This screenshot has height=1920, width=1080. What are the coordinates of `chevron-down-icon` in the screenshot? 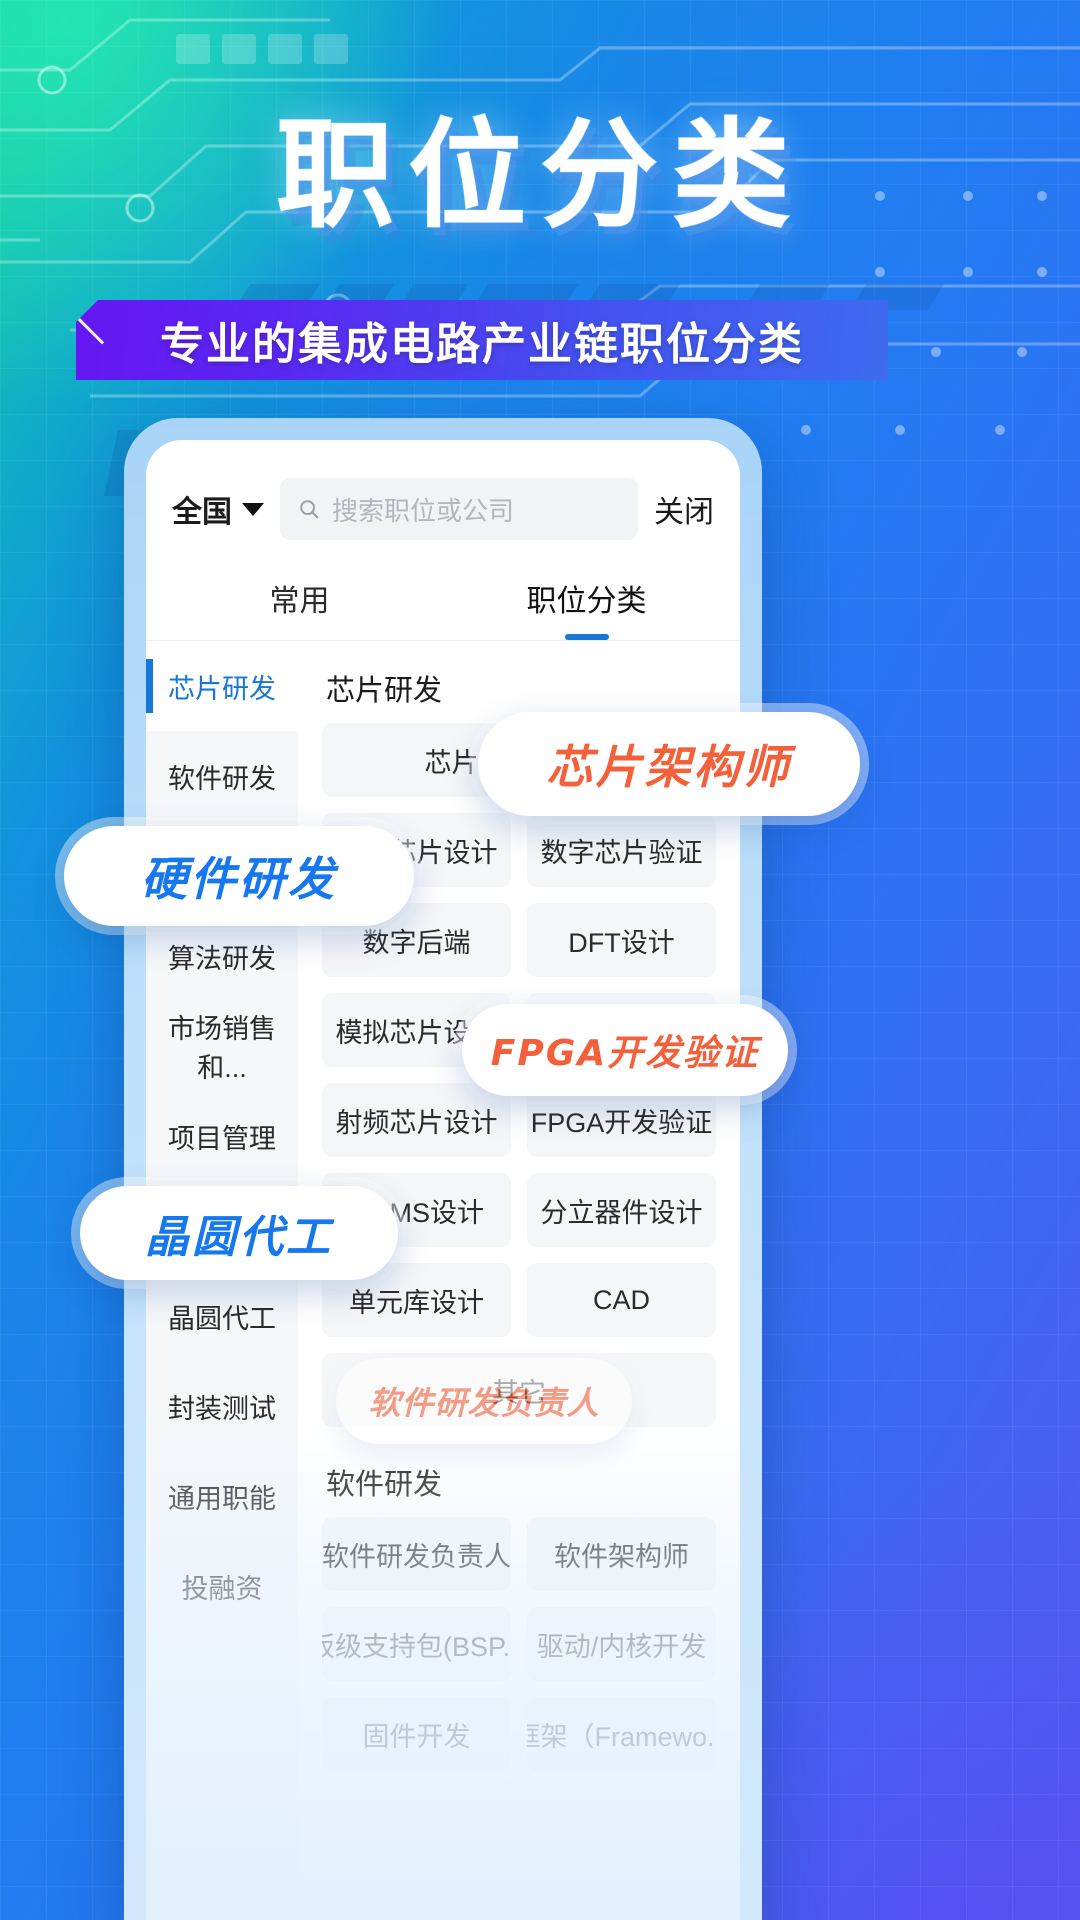 It's located at (253, 509).